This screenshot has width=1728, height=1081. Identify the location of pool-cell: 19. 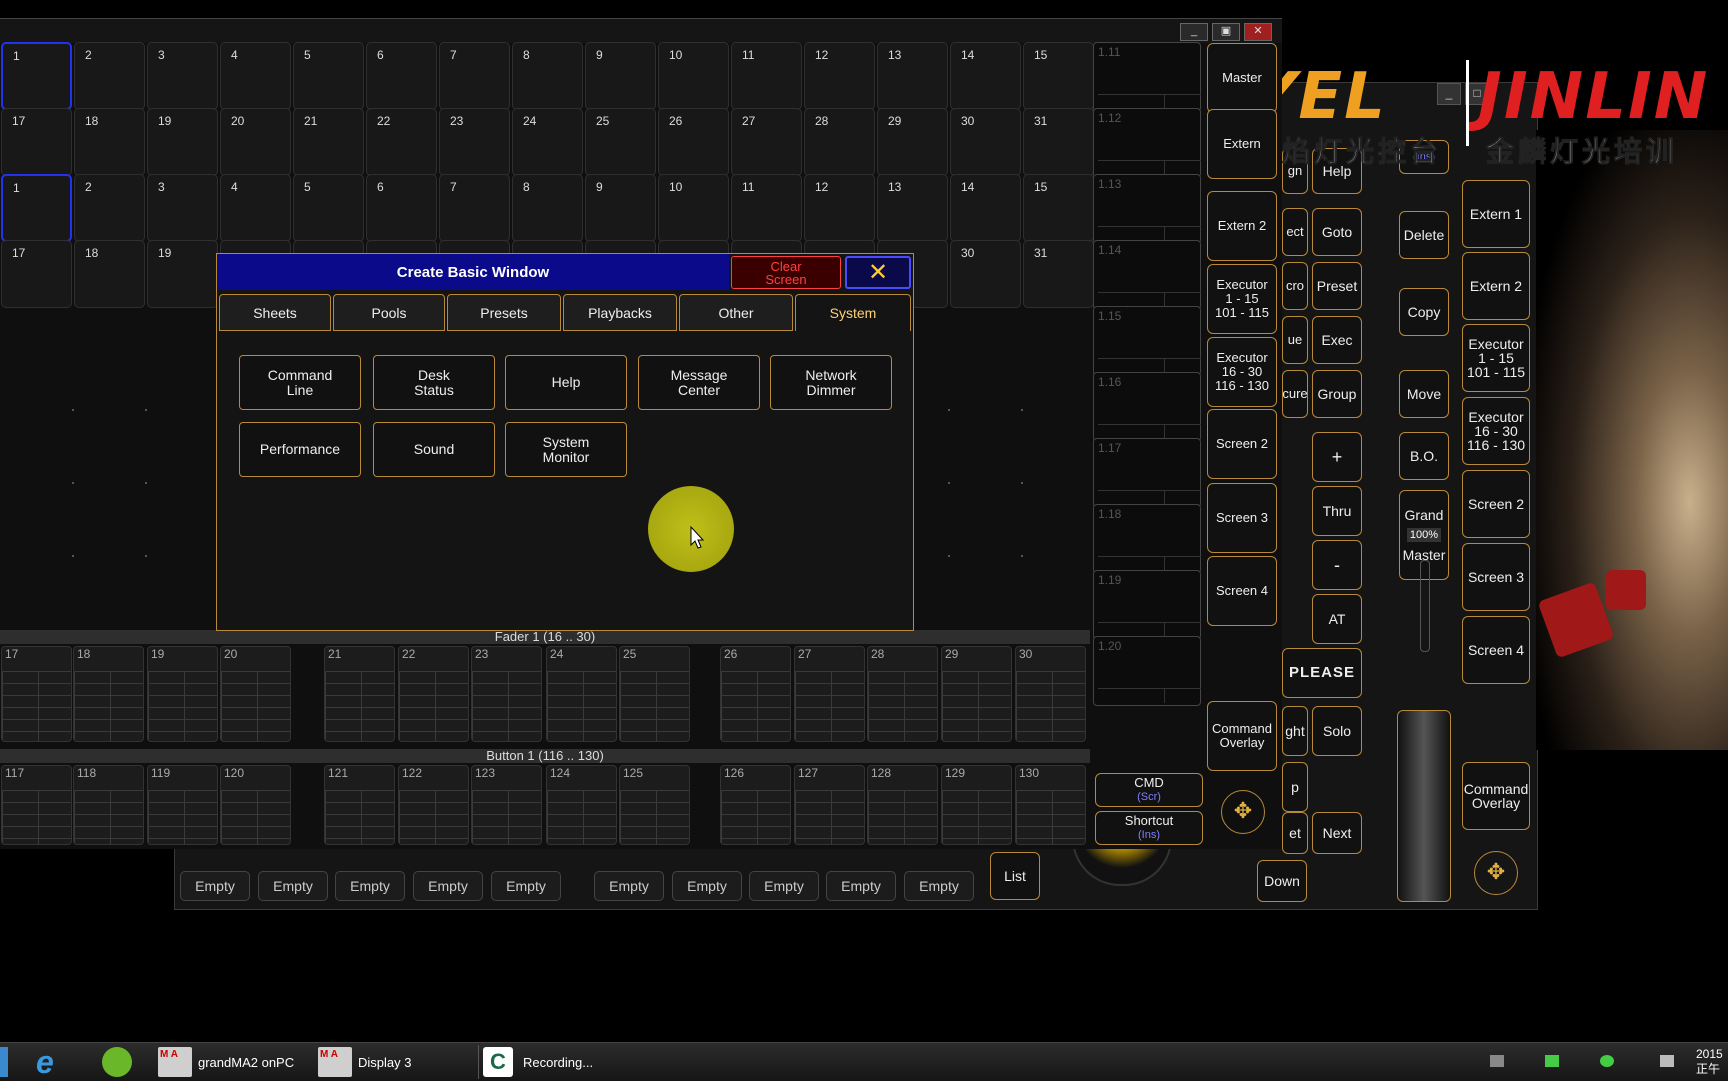
(182, 274).